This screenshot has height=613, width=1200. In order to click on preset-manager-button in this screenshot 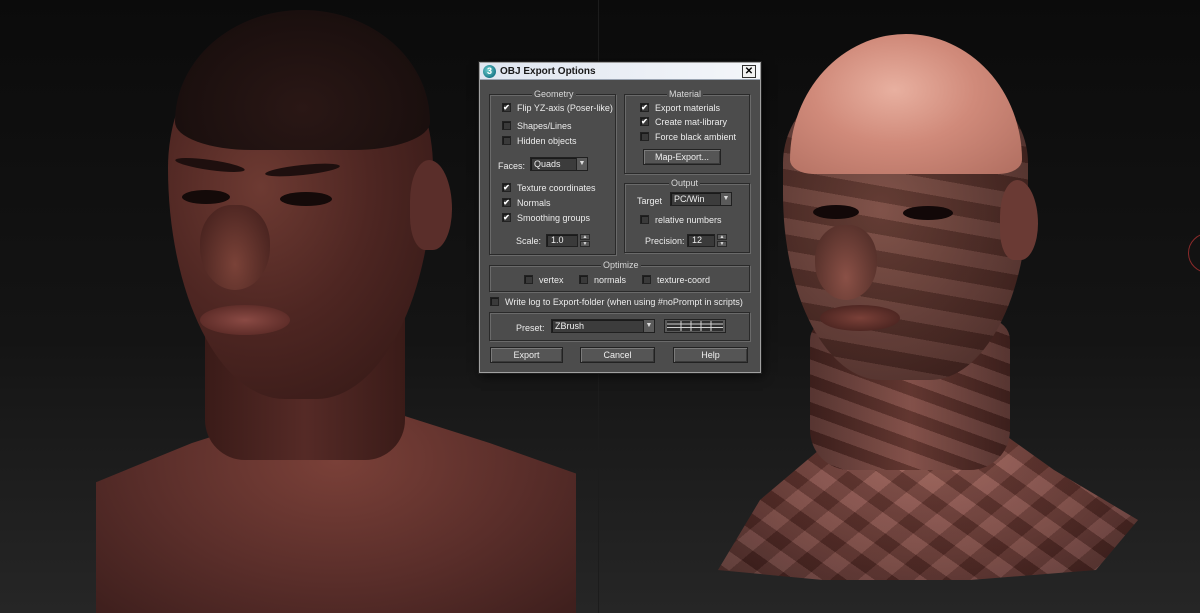, I will do `click(695, 326)`.